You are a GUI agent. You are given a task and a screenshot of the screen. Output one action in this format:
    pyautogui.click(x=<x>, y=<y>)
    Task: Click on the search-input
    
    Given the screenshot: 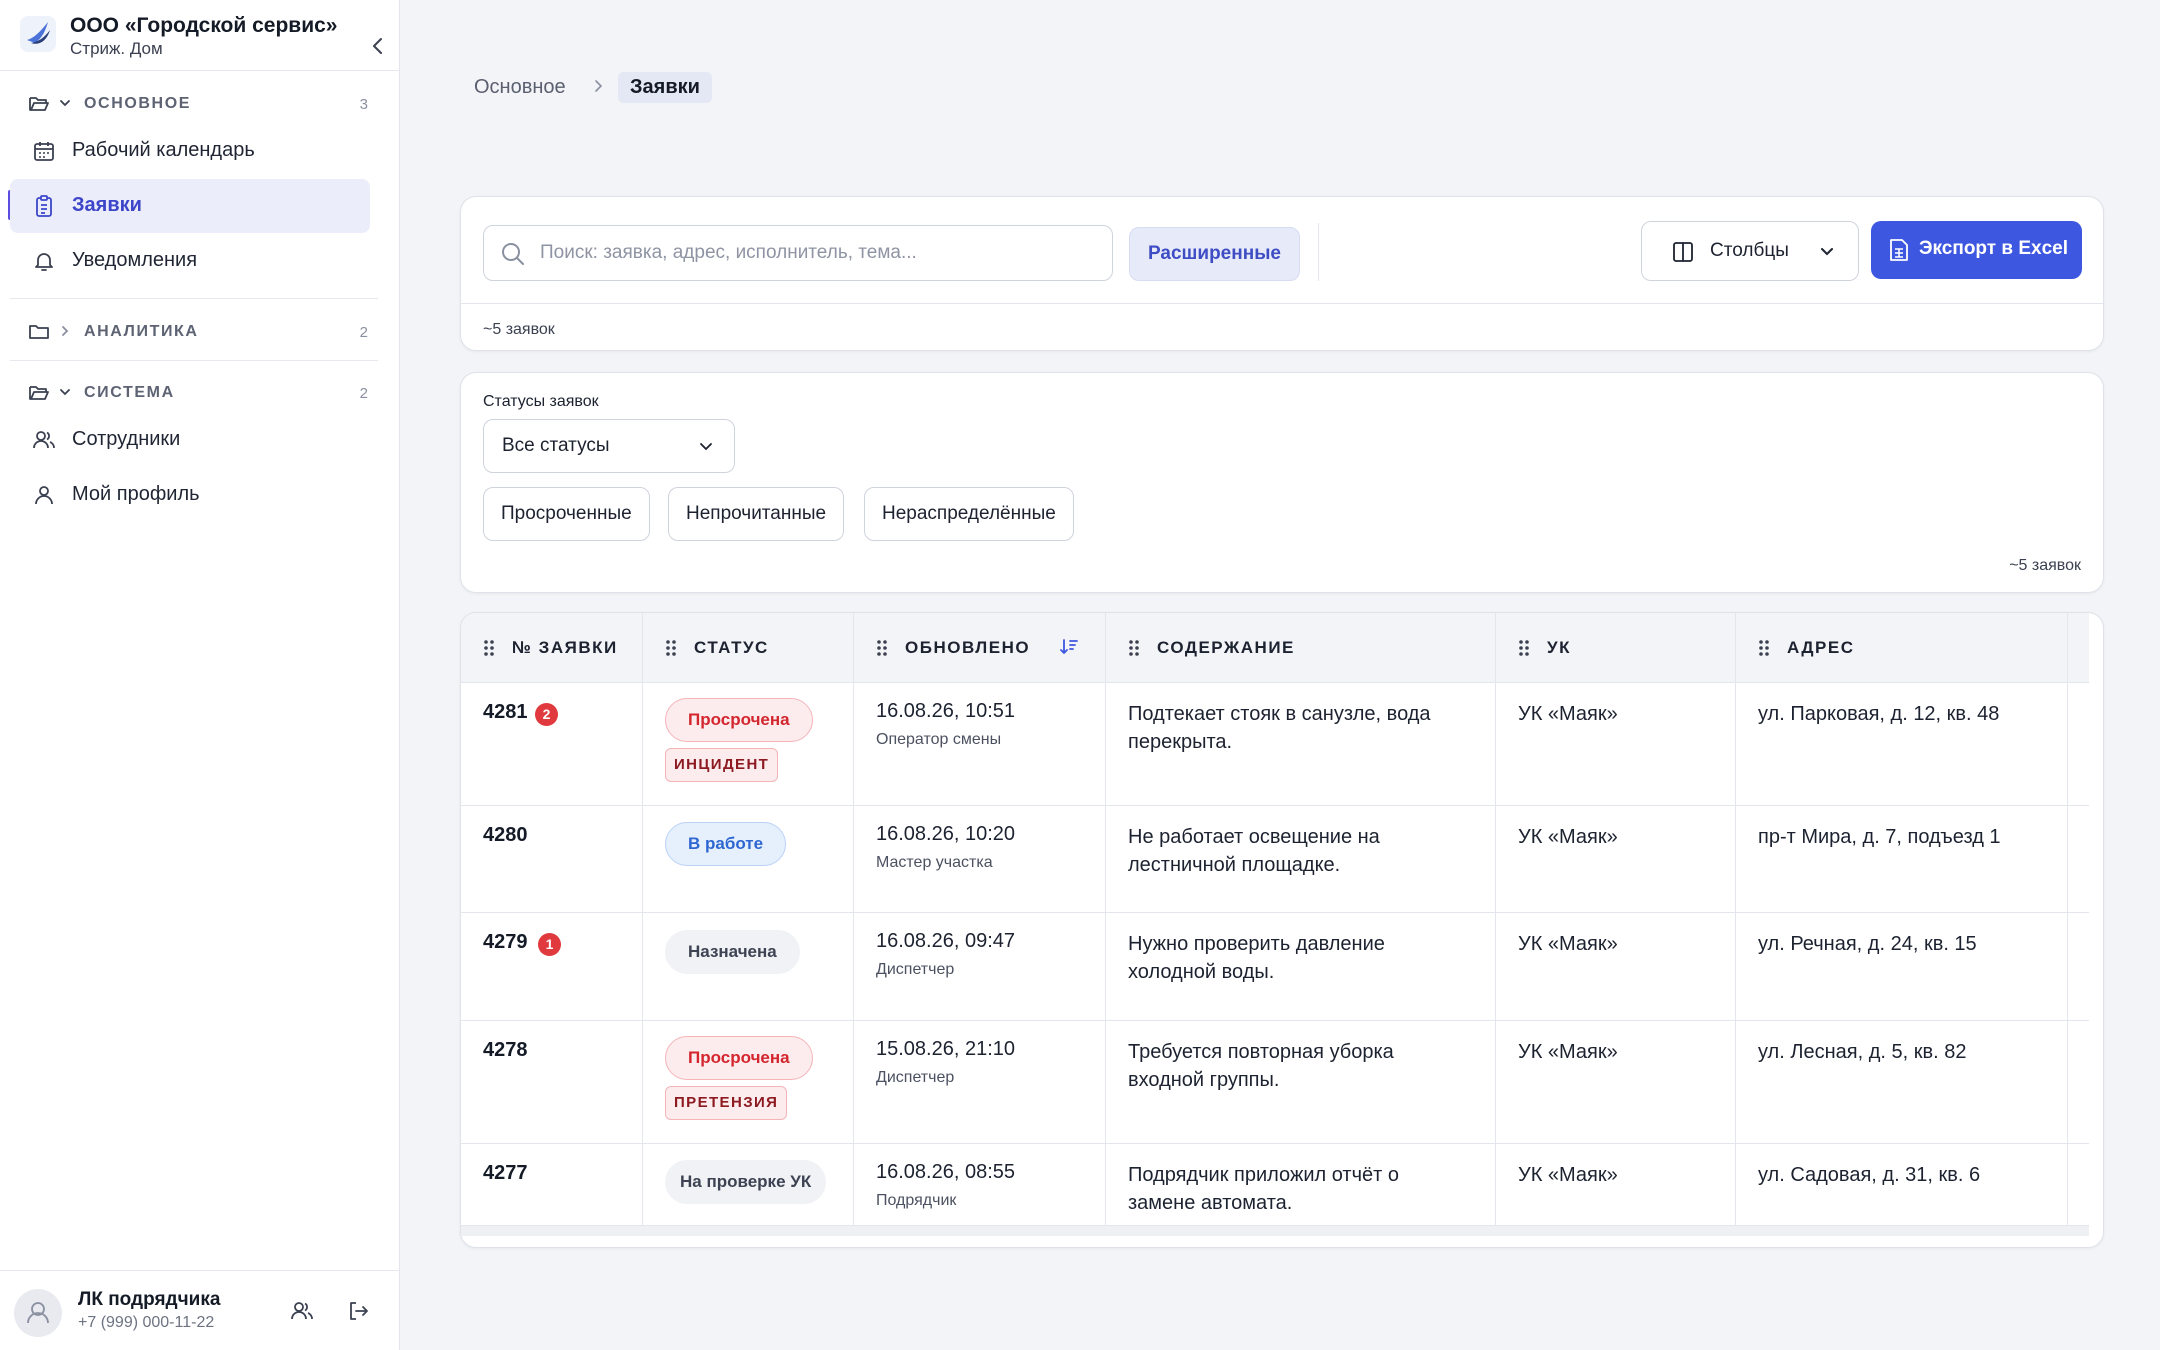 What is the action you would take?
    pyautogui.click(x=820, y=253)
    